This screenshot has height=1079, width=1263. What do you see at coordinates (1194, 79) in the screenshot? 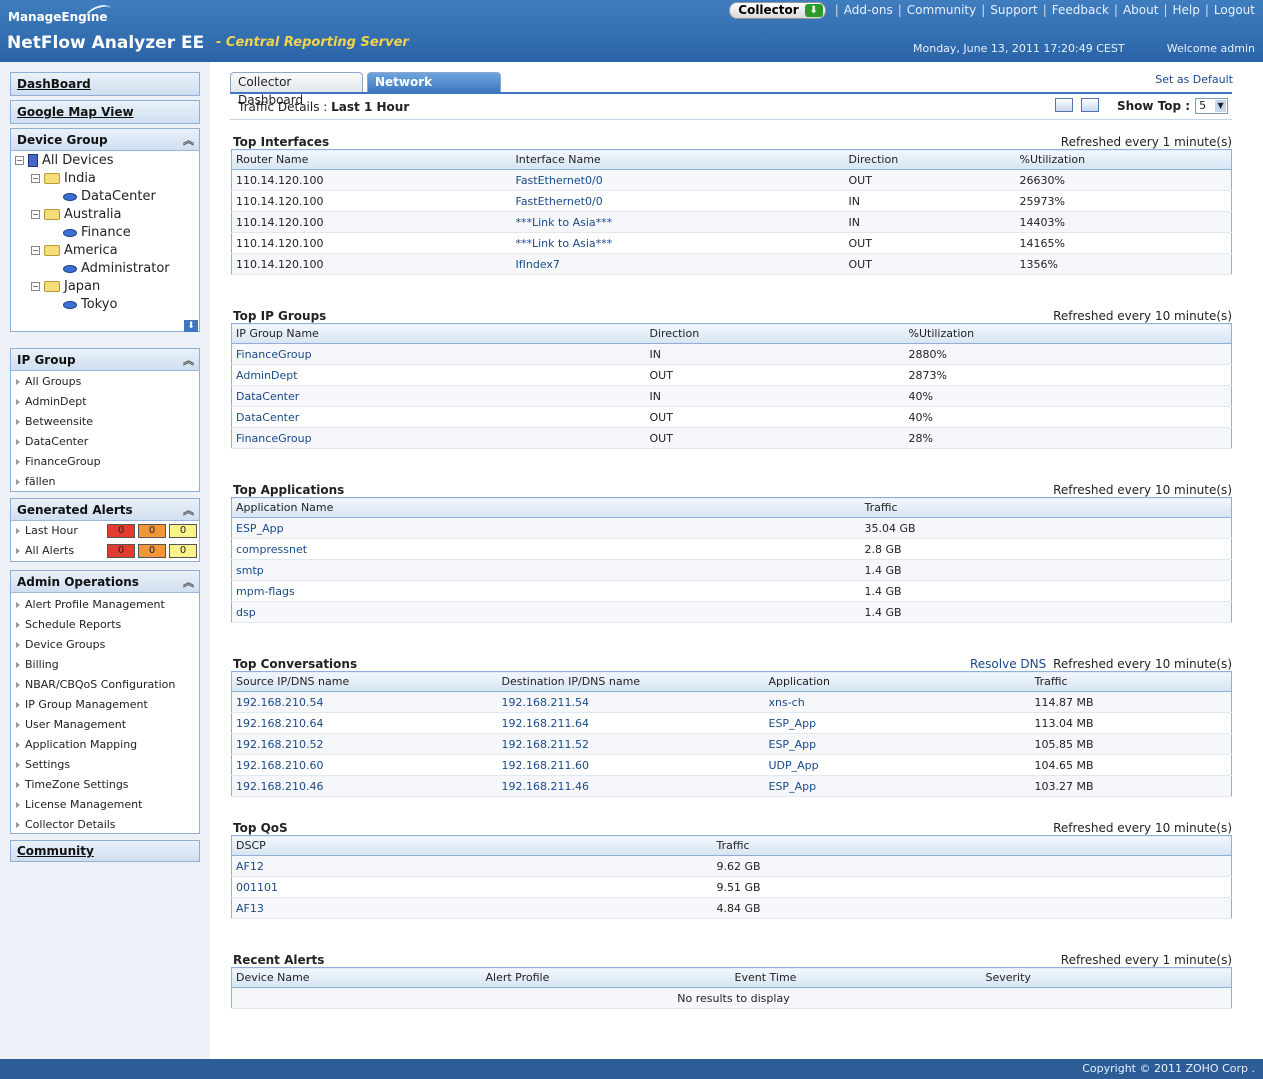
I see `set-default-link: Set as Default` at bounding box center [1194, 79].